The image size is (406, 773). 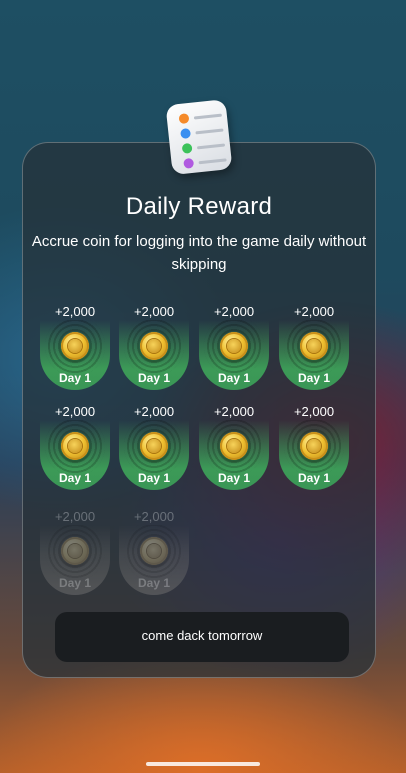 I want to click on reward-day-3: +2,000 Day 1, so click(x=234, y=347).